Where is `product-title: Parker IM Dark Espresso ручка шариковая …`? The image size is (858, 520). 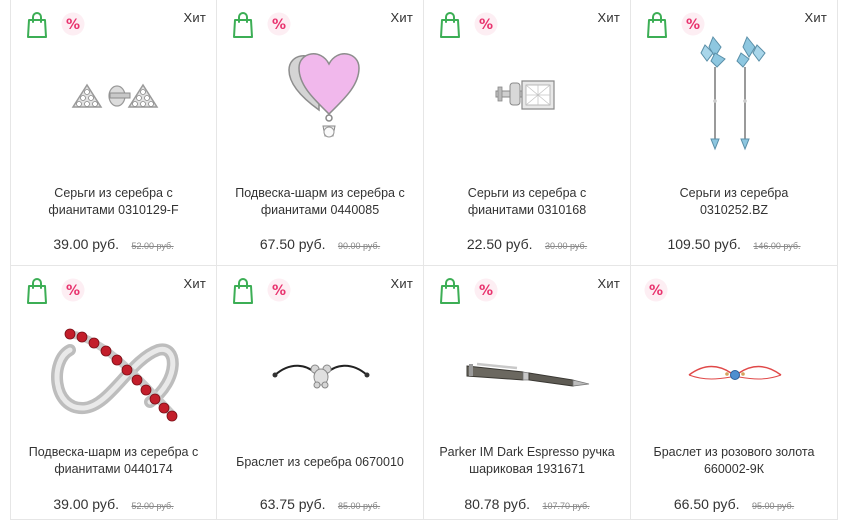 product-title: Parker IM Dark Espresso ручка шариковая … is located at coordinates (527, 461).